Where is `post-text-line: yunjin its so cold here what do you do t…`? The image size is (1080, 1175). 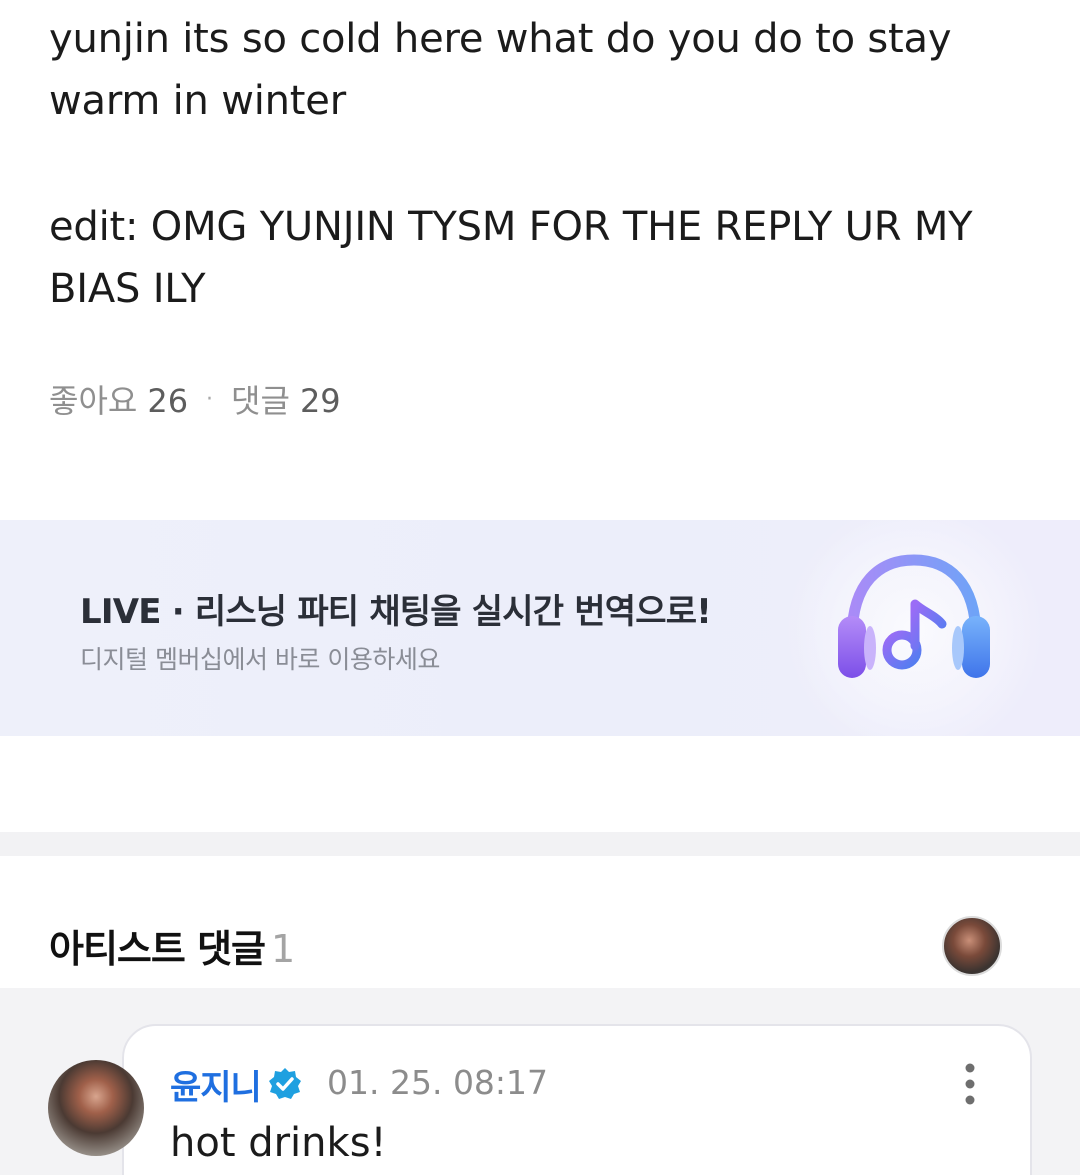
post-text-line: yunjin its so cold here what do you do t… is located at coordinates (500, 39).